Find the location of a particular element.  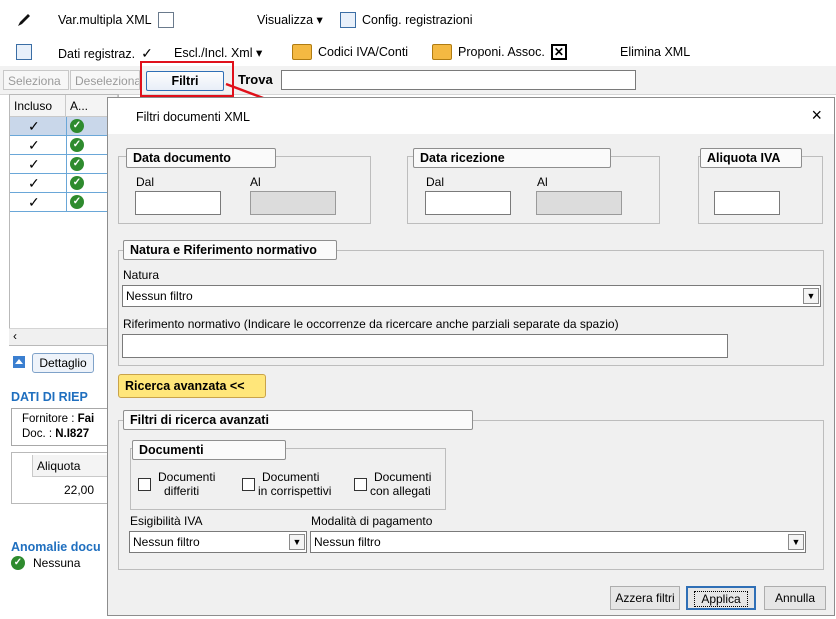

collapse-icon is located at coordinates (19, 363).